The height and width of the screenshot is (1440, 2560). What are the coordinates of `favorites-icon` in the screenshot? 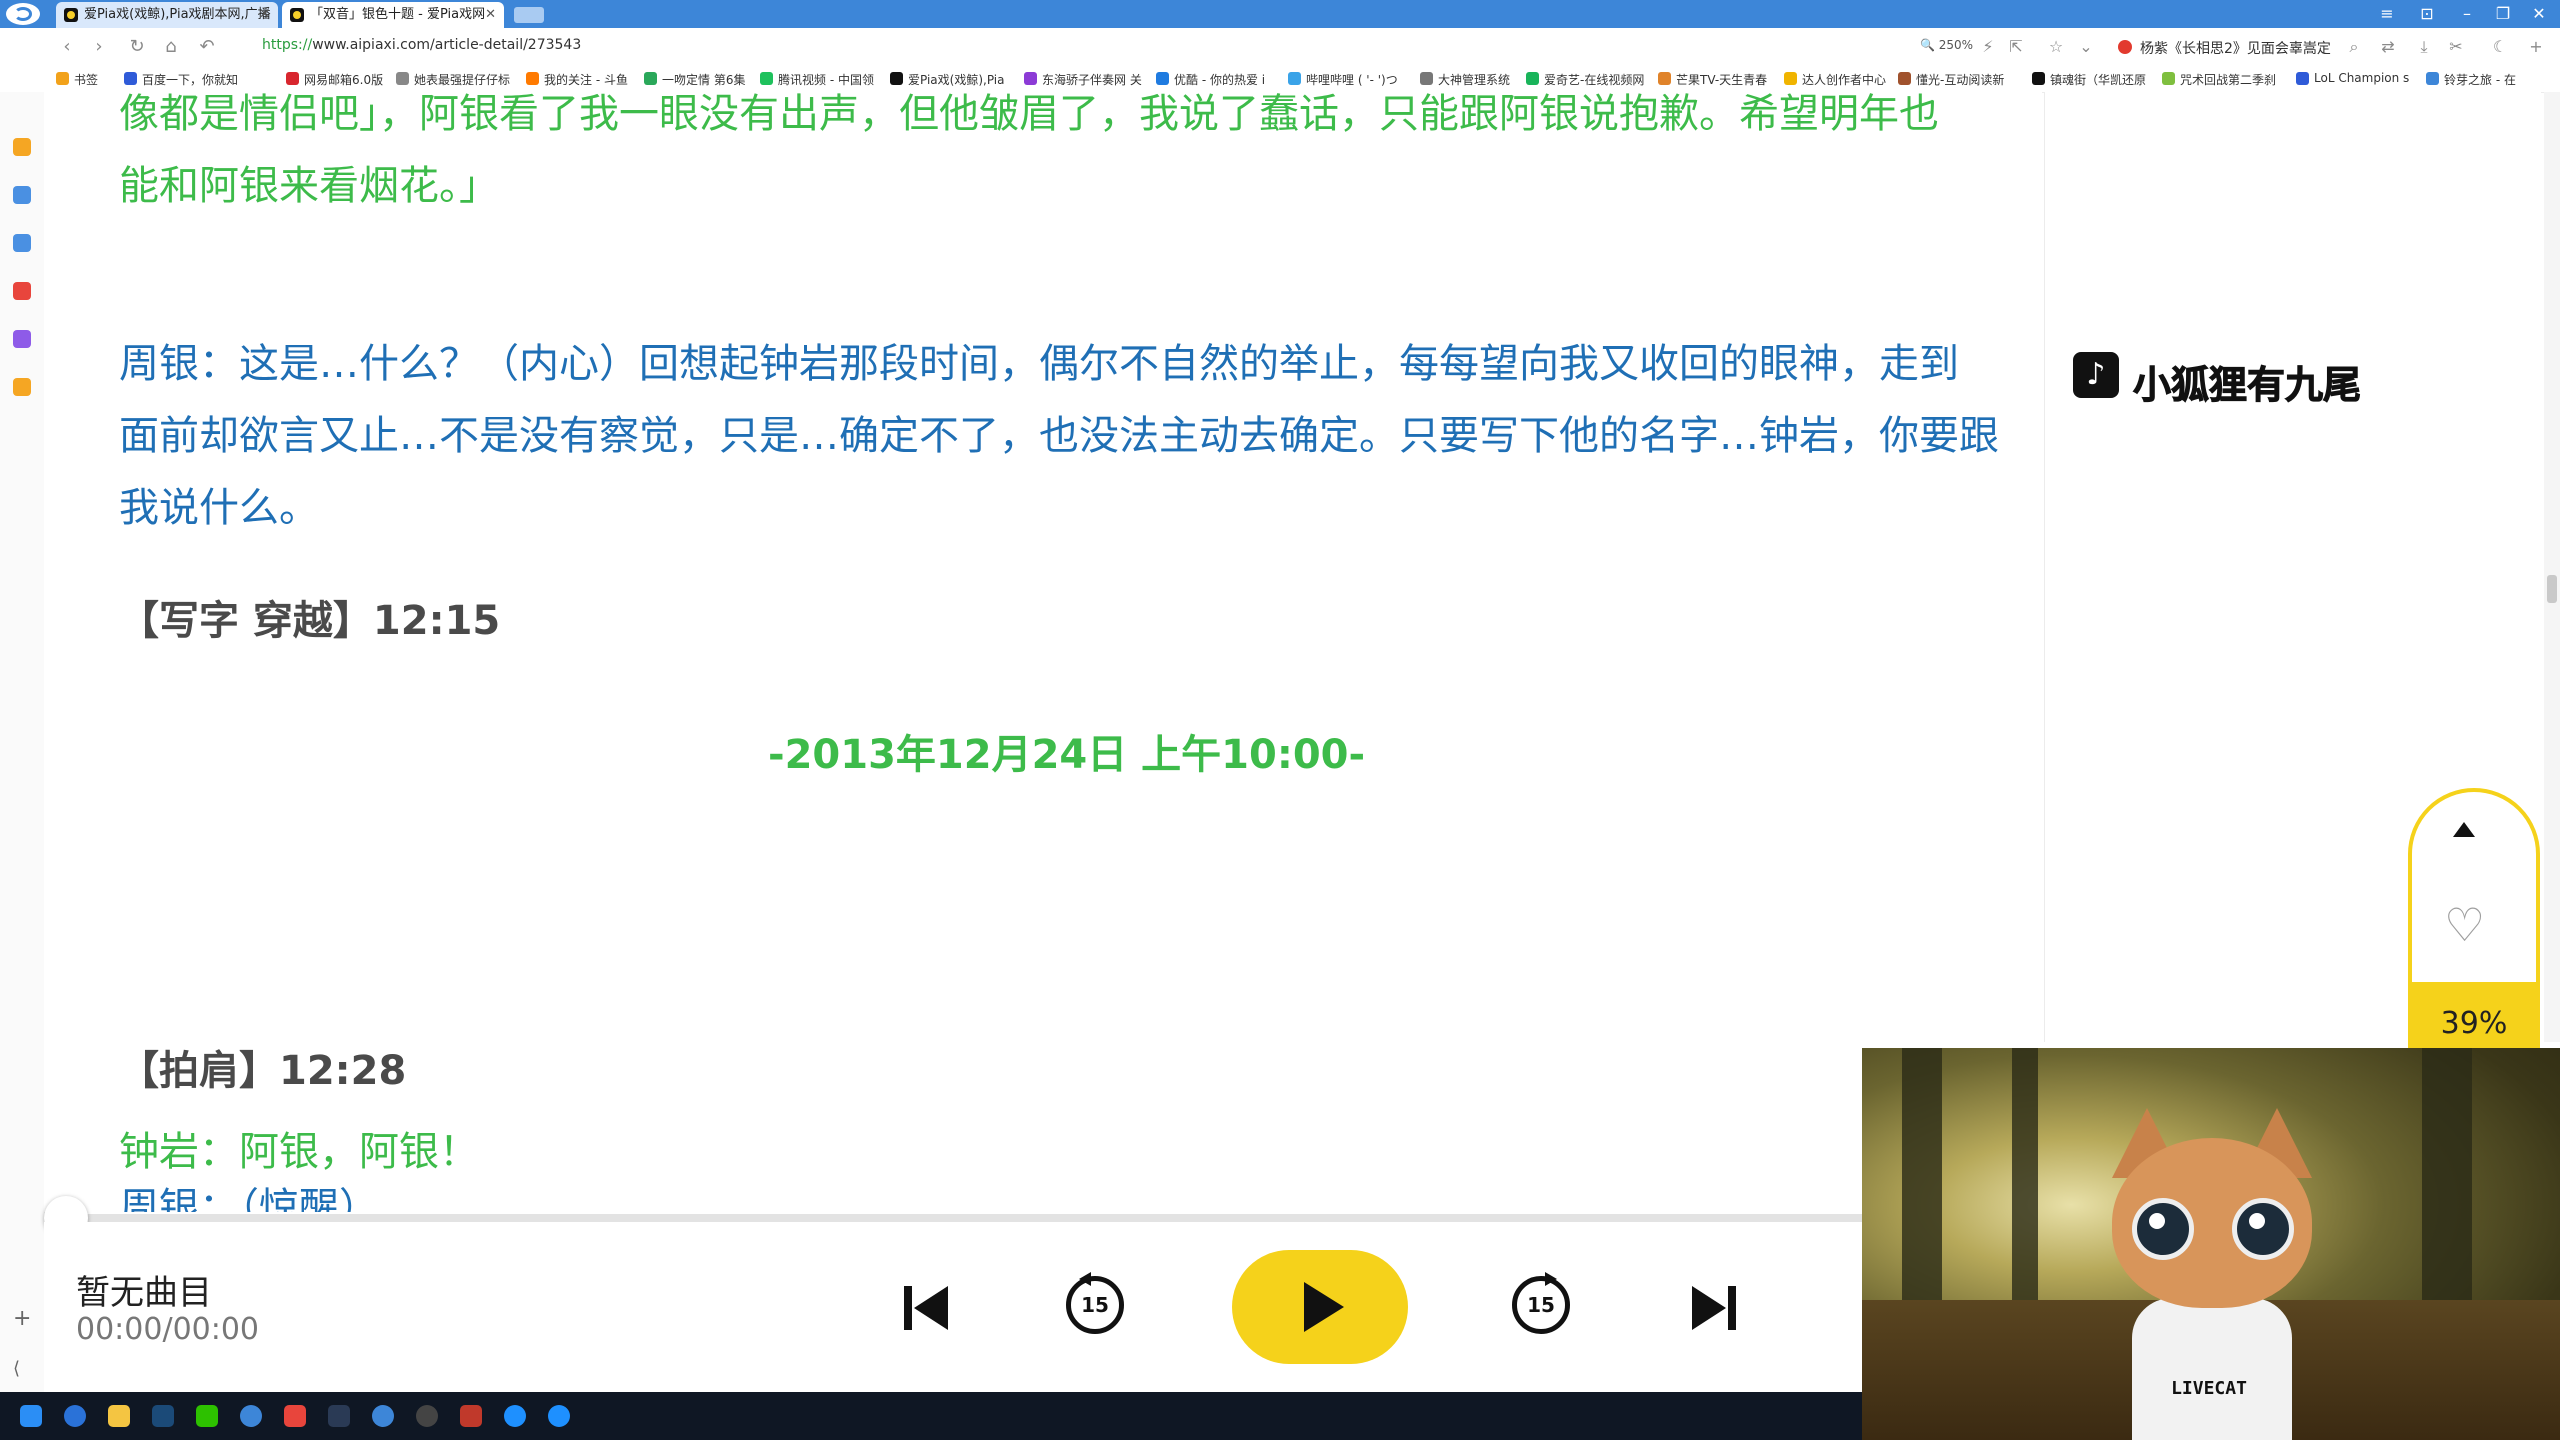 It's located at (22, 147).